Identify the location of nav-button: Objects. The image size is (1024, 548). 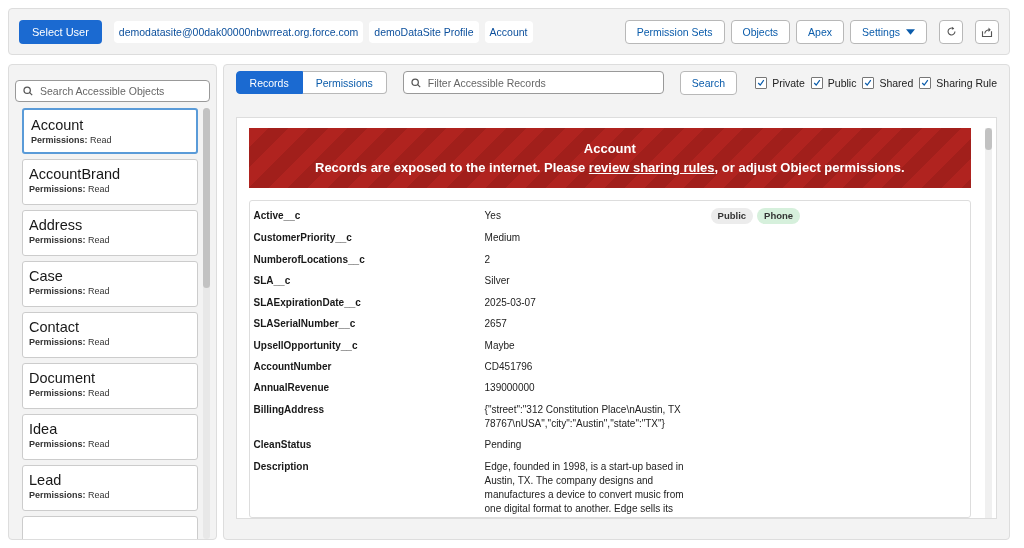
(760, 31).